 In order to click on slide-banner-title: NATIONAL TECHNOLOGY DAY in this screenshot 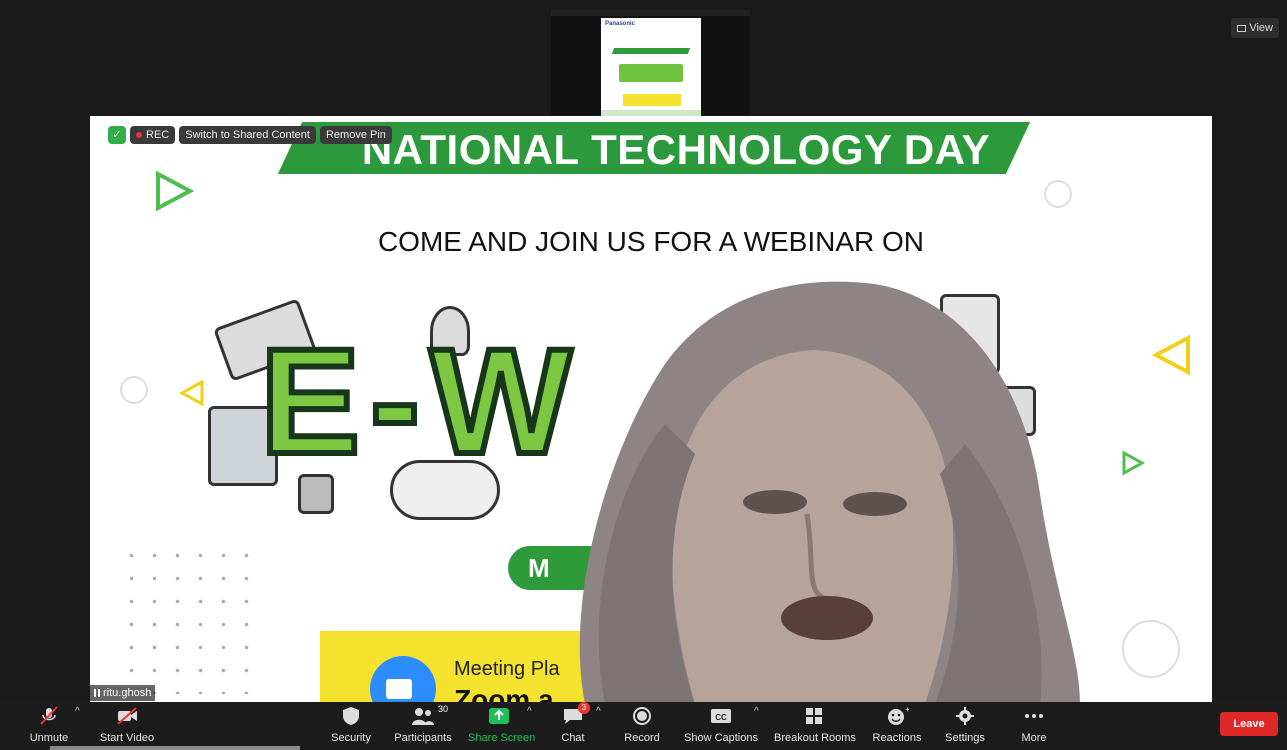, I will do `click(676, 149)`.